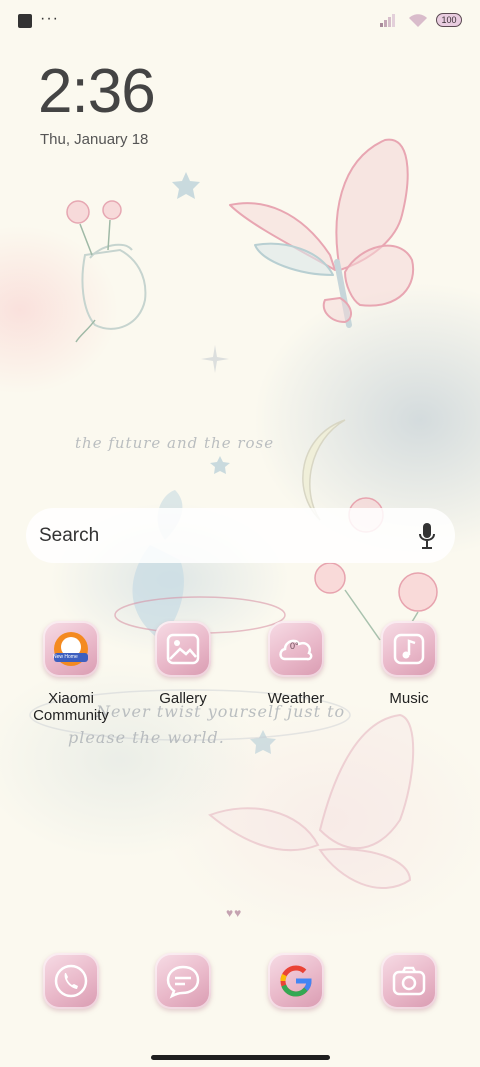 This screenshot has height=1067, width=480. Describe the element at coordinates (71, 707) in the screenshot. I see `app-label: Xiaomi Community` at that location.